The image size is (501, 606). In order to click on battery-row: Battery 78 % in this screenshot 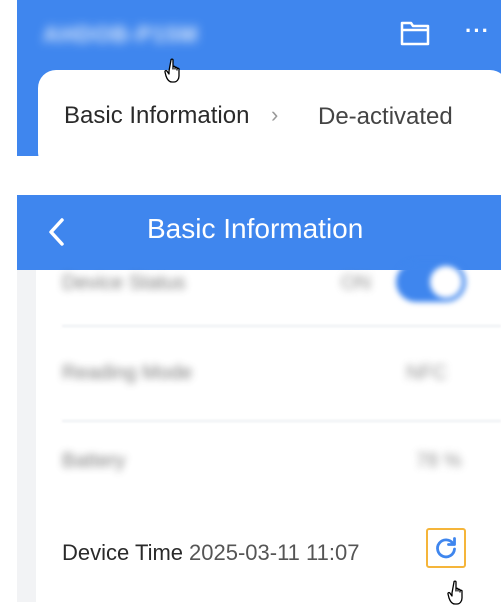, I will do `click(268, 480)`.